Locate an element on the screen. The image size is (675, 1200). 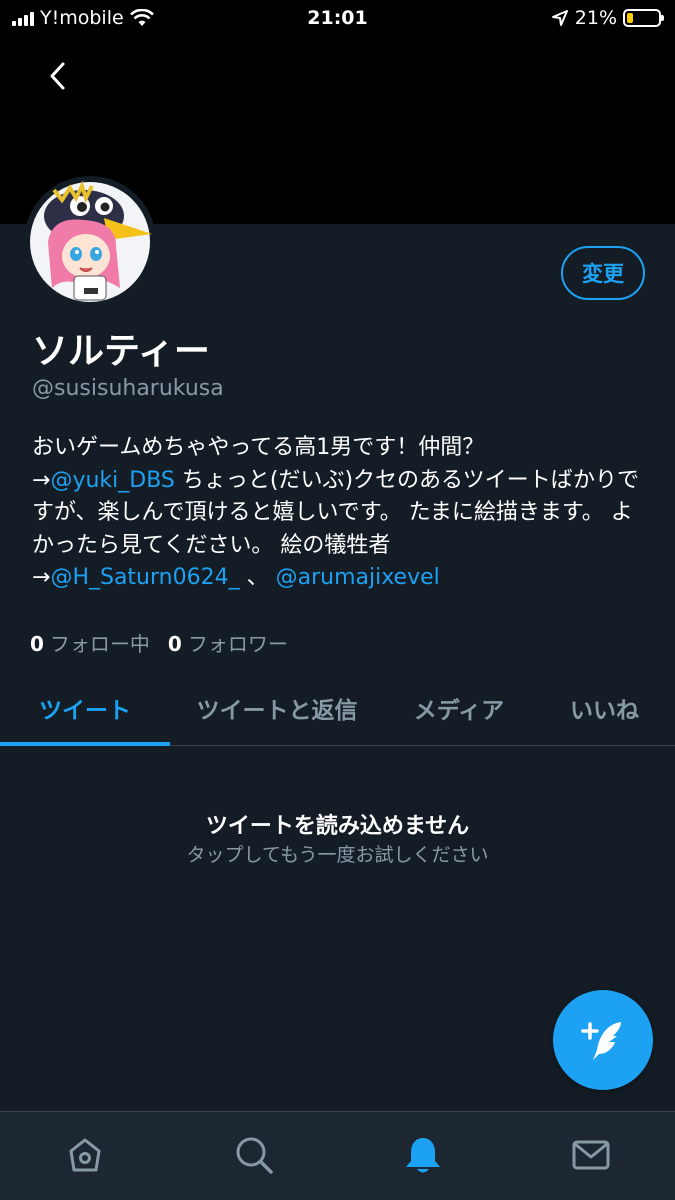
status-right: 21% is located at coordinates (607, 18).